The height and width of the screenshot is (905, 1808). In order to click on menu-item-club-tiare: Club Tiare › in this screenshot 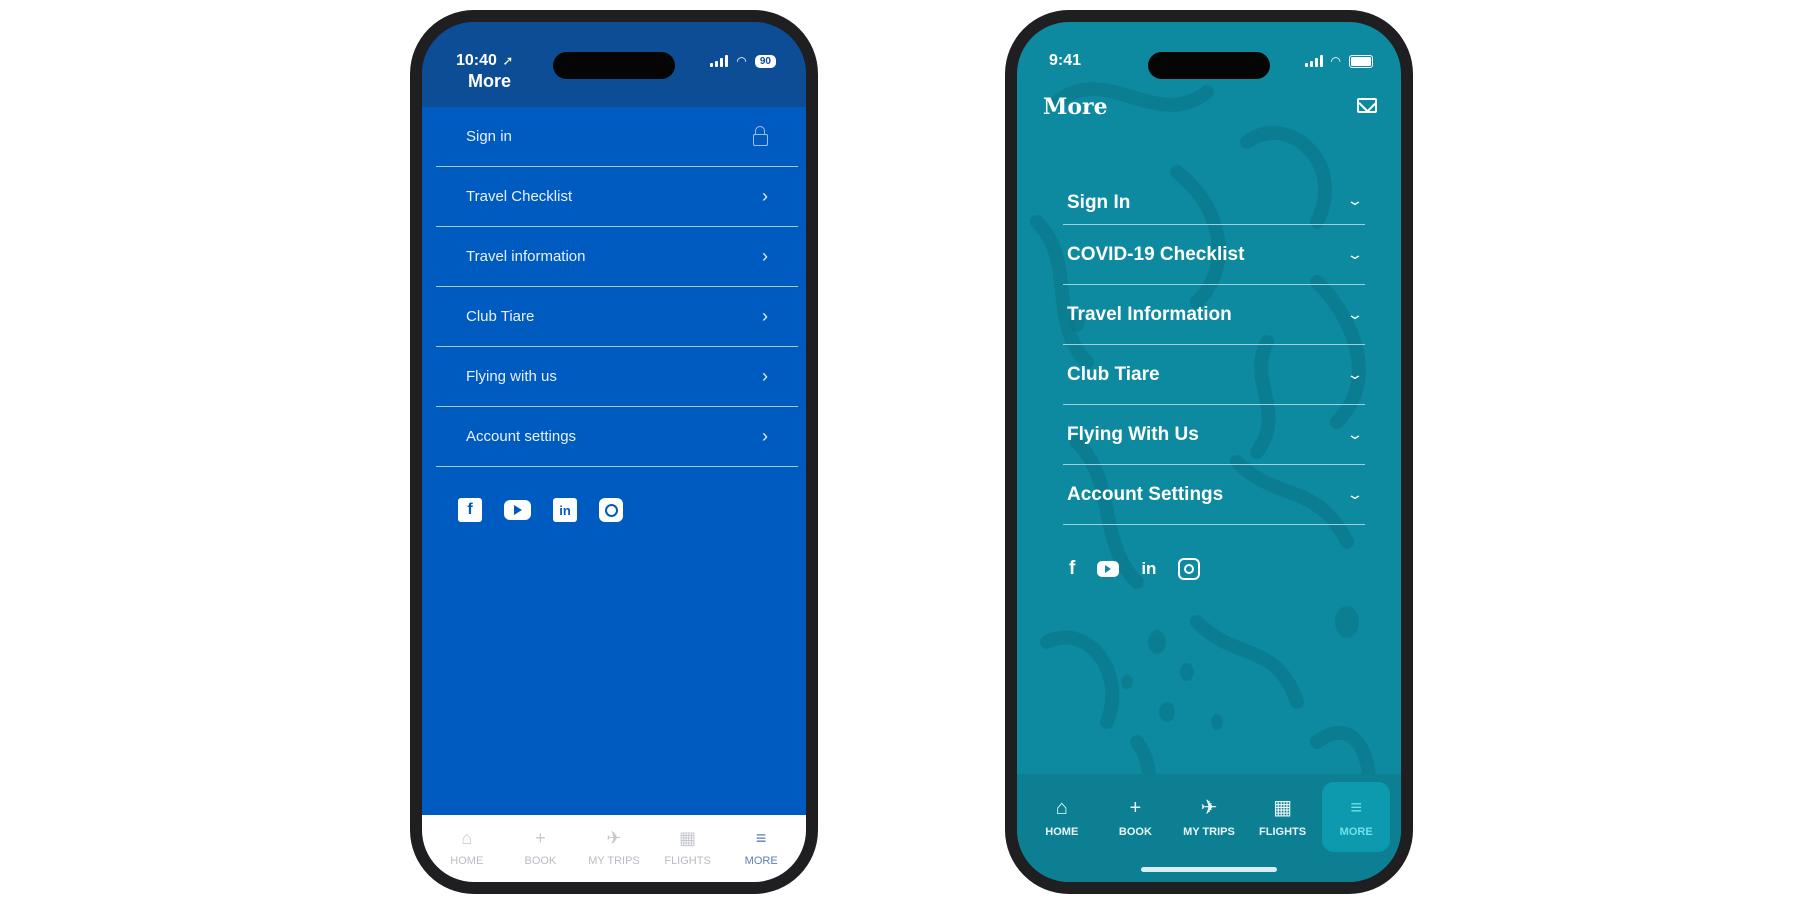, I will do `click(617, 317)`.